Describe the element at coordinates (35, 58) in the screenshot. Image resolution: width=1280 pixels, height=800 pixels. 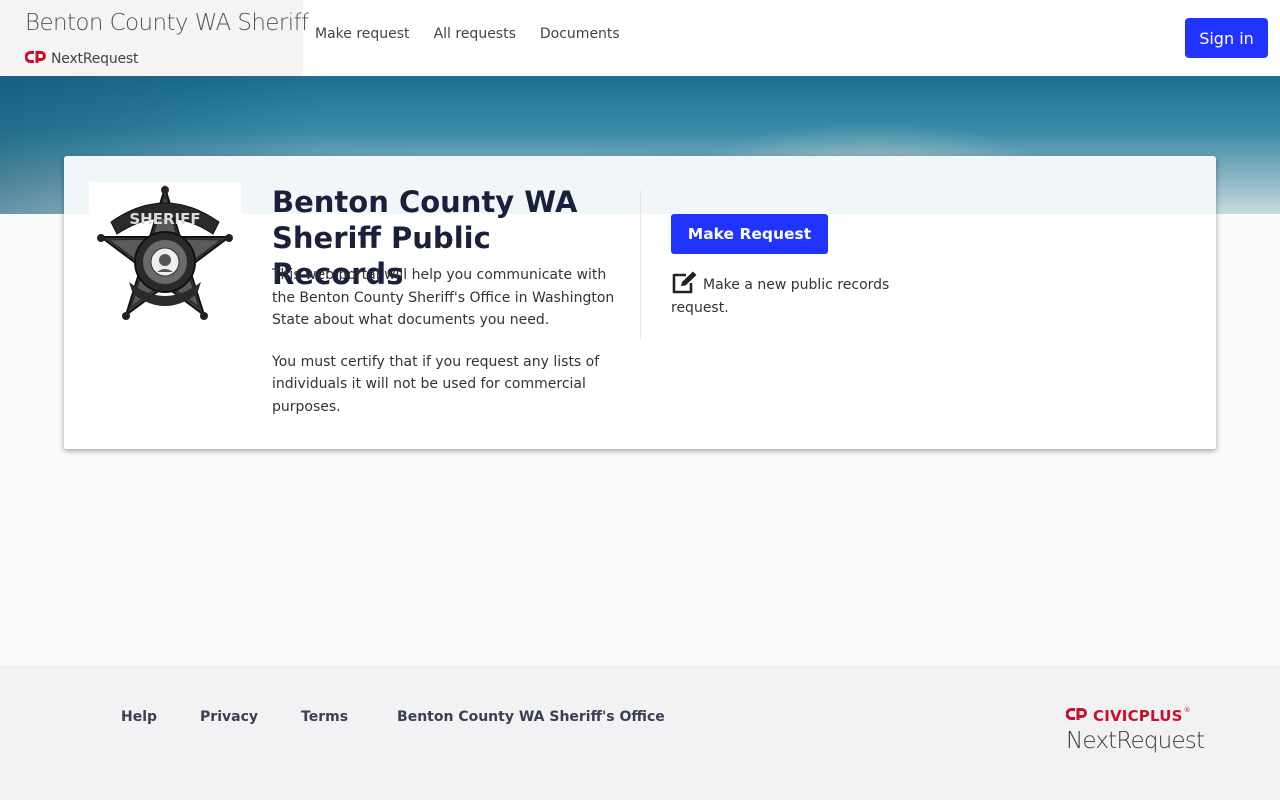
I see `civicplus-logo-icon` at that location.